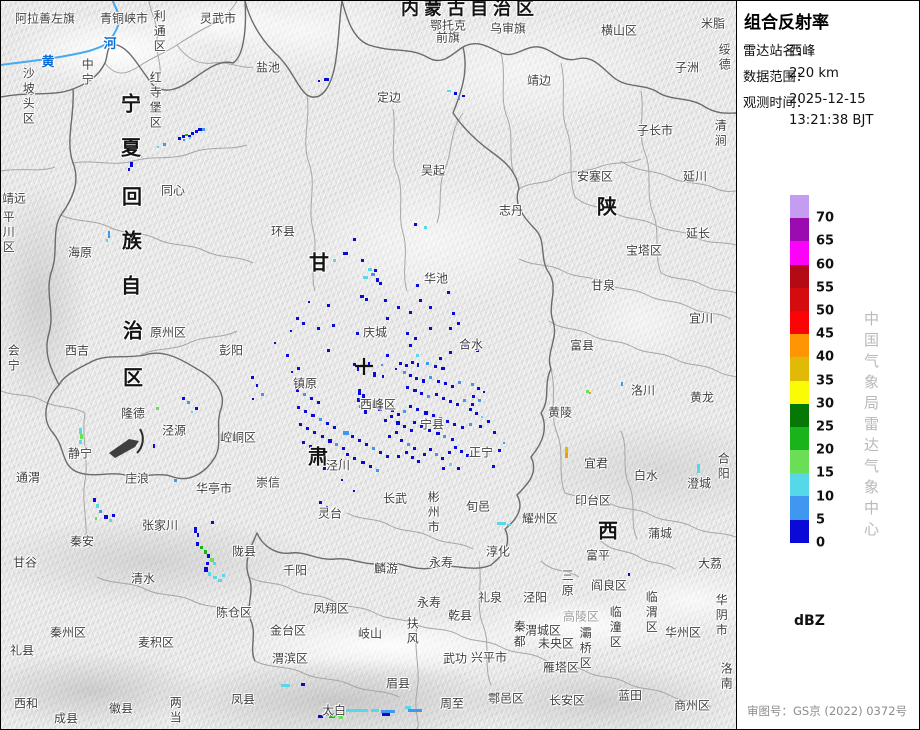  What do you see at coordinates (821, 543) in the screenshot?
I see `legend-tick-label: 0` at bounding box center [821, 543].